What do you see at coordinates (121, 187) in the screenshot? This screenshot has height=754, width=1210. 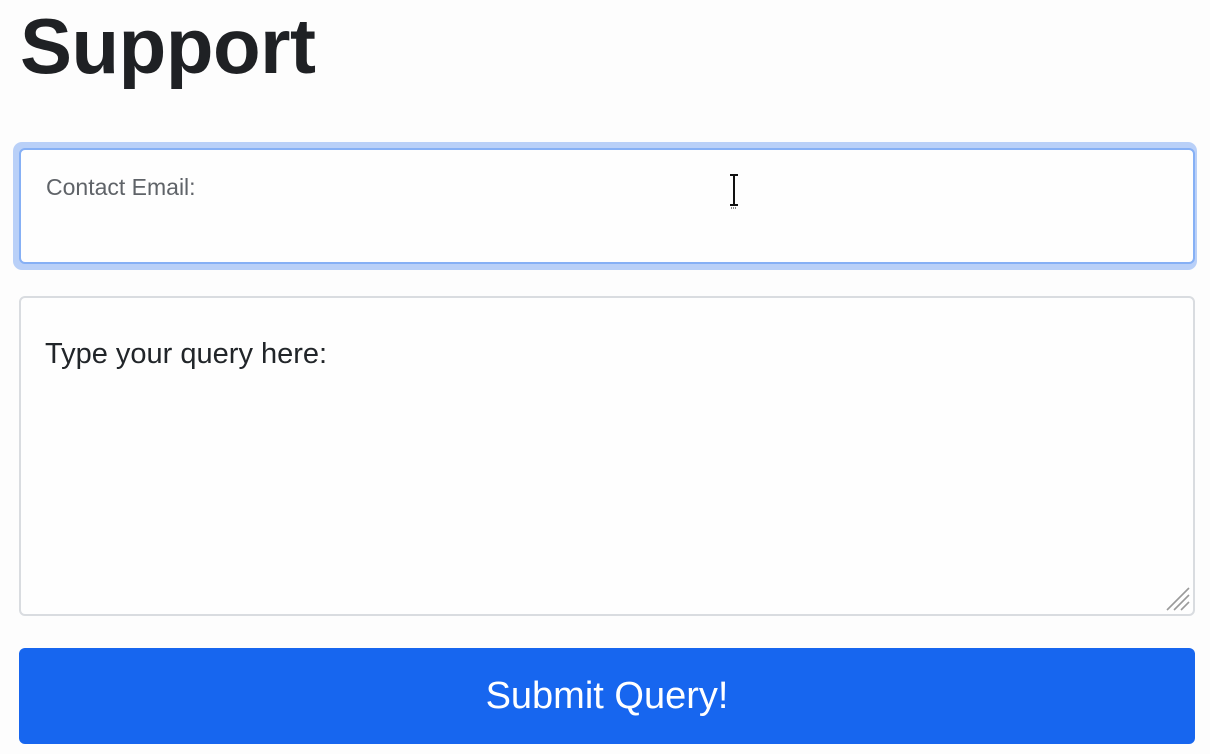 I see `email-label: Contact Email:` at bounding box center [121, 187].